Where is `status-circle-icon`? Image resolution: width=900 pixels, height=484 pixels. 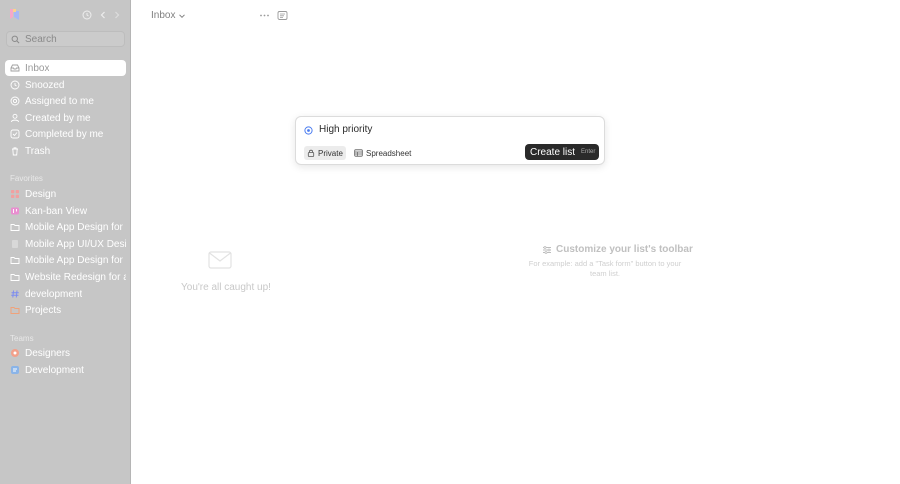 status-circle-icon is located at coordinates (308, 130).